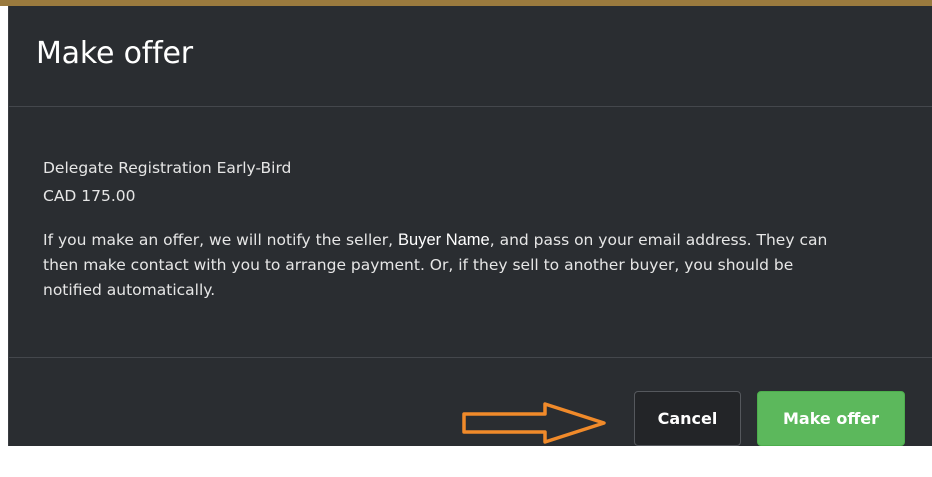 The image size is (932, 477). I want to click on dialog-title: Make offer, so click(114, 53).